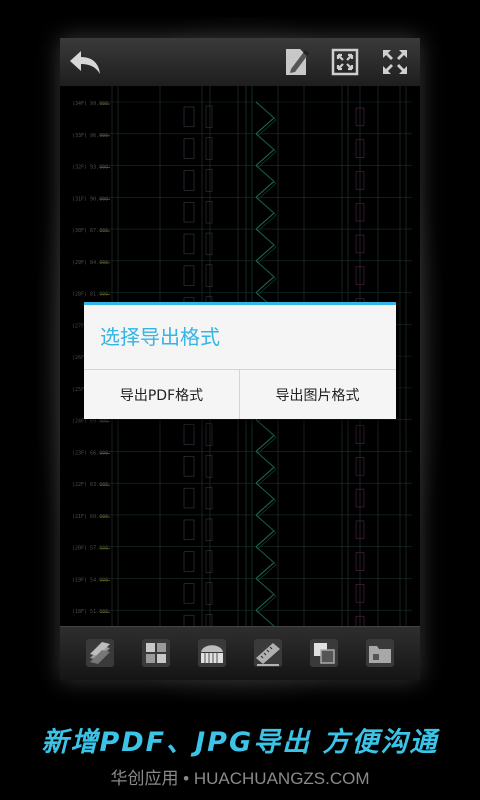  What do you see at coordinates (160, 337) in the screenshot?
I see `dialog-title: 选择导出格式` at bounding box center [160, 337].